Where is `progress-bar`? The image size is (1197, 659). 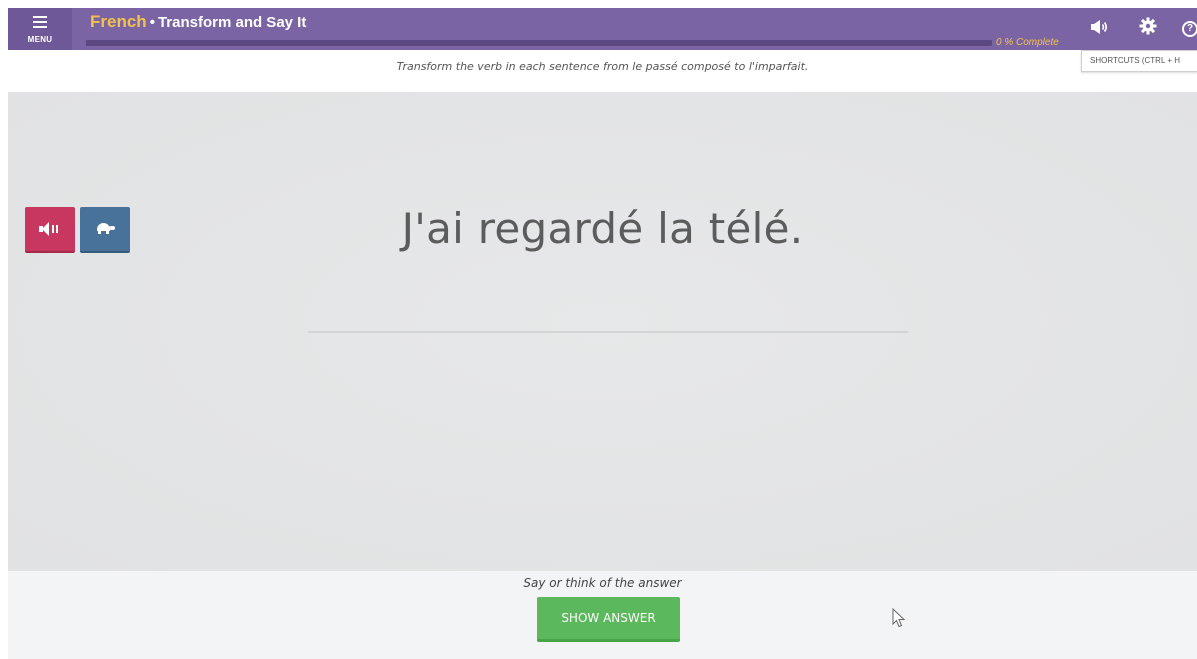 progress-bar is located at coordinates (539, 43).